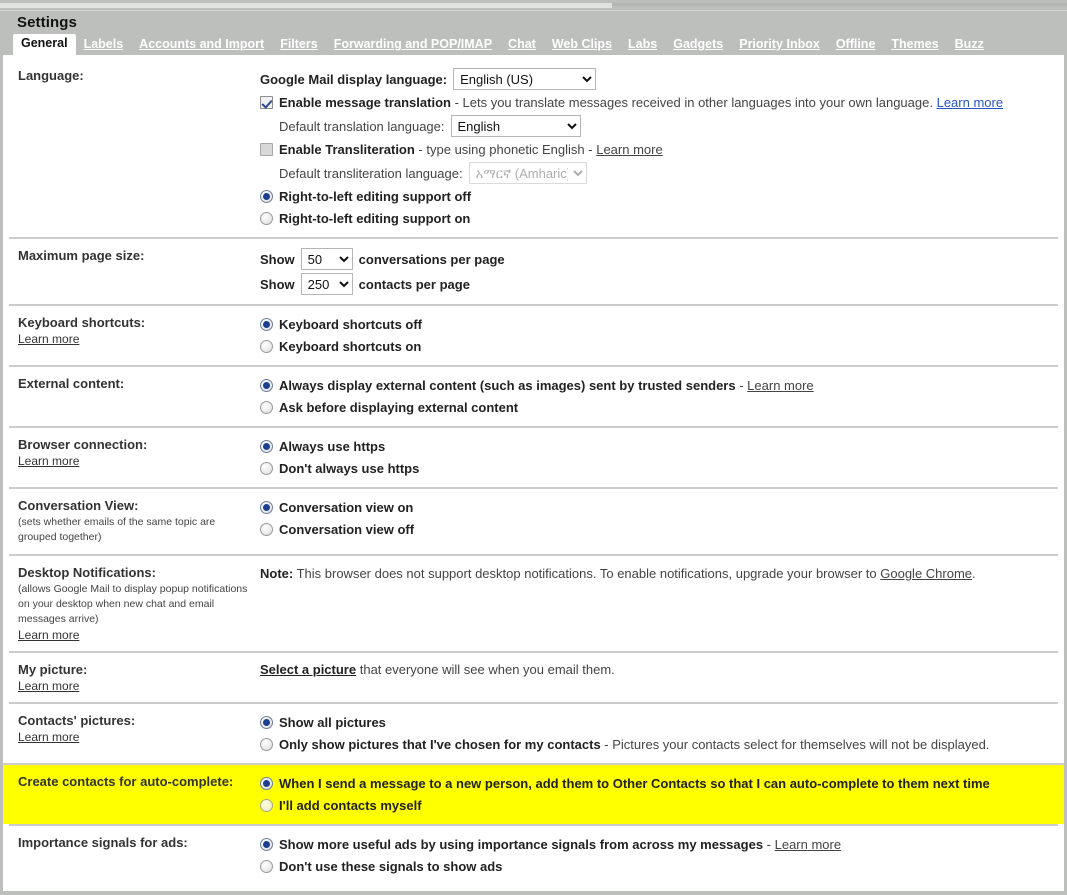 The height and width of the screenshot is (895, 1067). I want to click on enable-transliteration-learn-more-link: Learn more, so click(629, 149).